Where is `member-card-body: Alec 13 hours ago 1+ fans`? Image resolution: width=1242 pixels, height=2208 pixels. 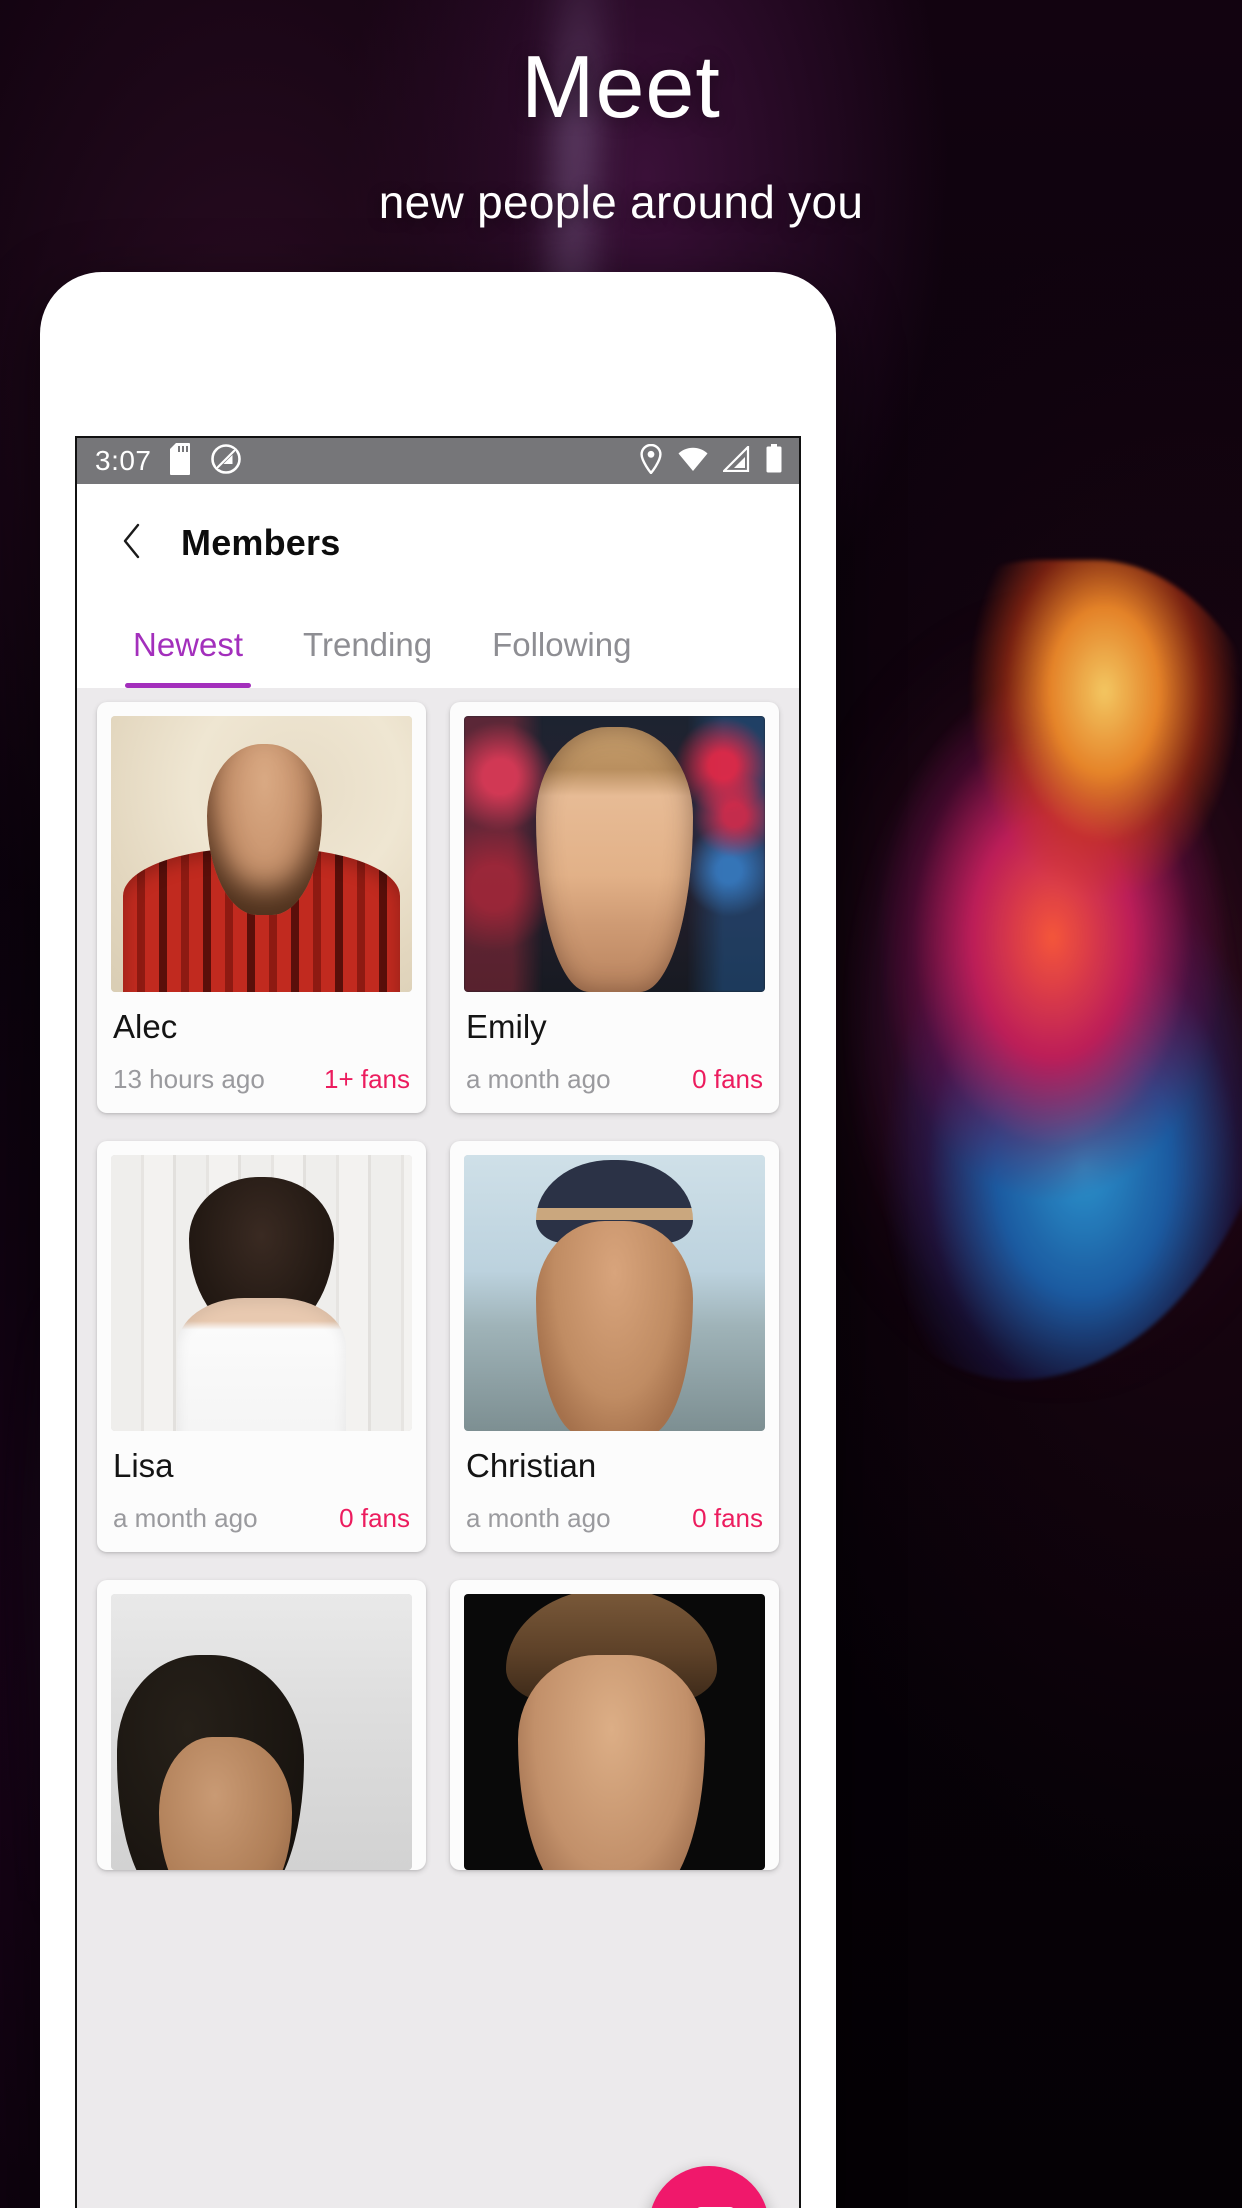
member-card-body: Alec 13 hours ago 1+ fans is located at coordinates (261, 1052).